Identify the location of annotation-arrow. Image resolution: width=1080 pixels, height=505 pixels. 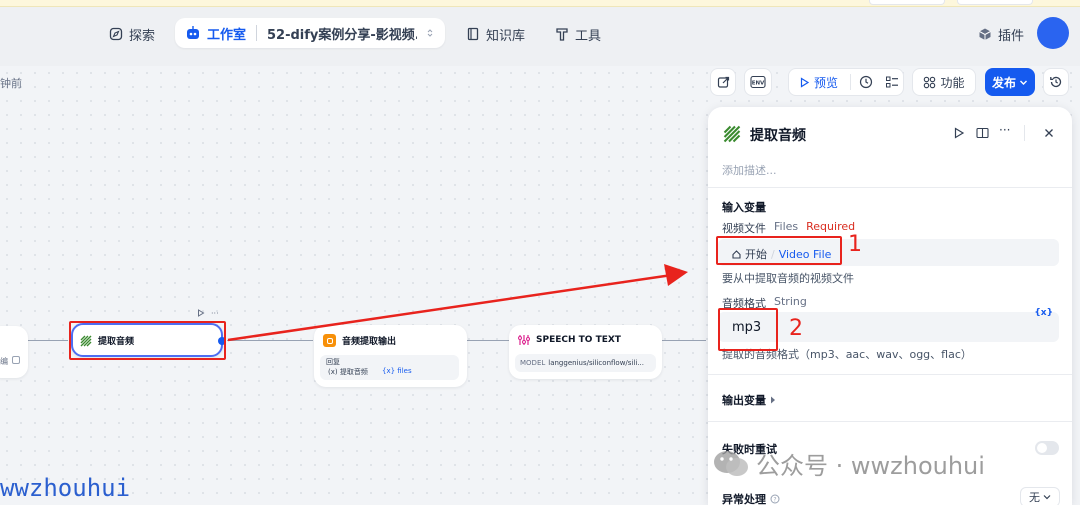
(457, 303).